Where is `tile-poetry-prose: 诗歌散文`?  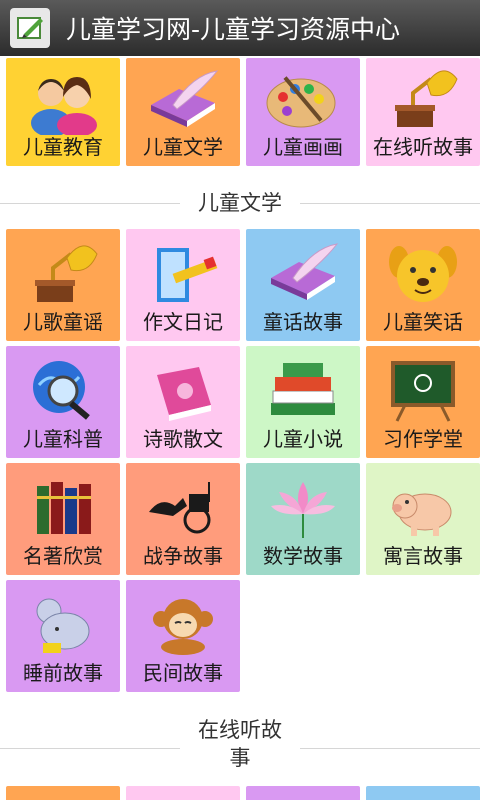
tile-poetry-prose: 诗歌散文 is located at coordinates (183, 402).